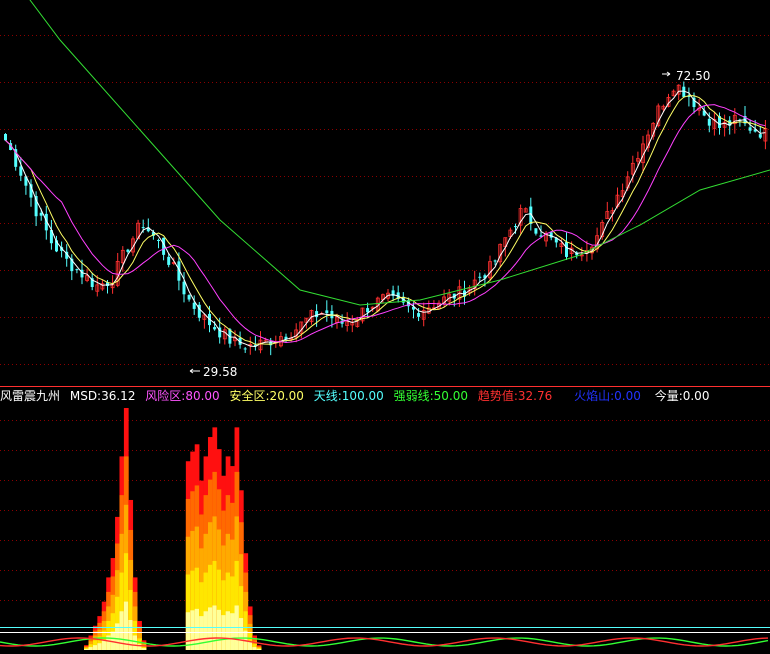 The image size is (770, 654). What do you see at coordinates (607, 396) in the screenshot?
I see `legend-flame-mountain: 火焰山:0.00` at bounding box center [607, 396].